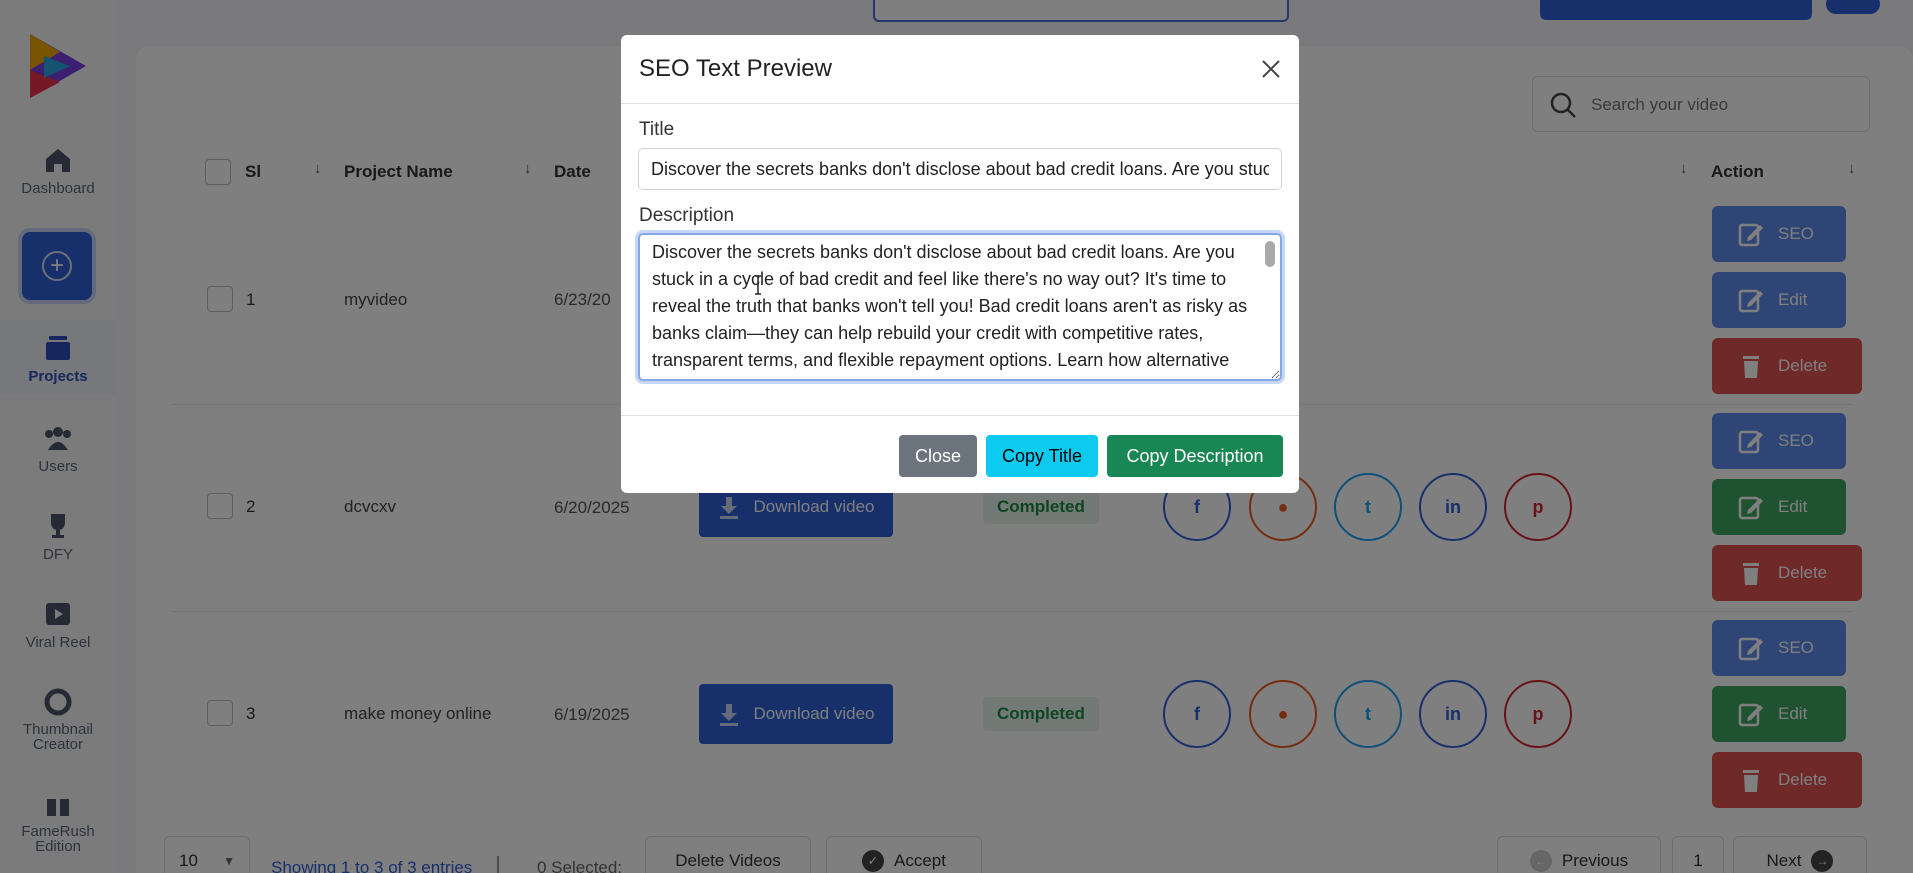  I want to click on seo-title-input, so click(960, 169).